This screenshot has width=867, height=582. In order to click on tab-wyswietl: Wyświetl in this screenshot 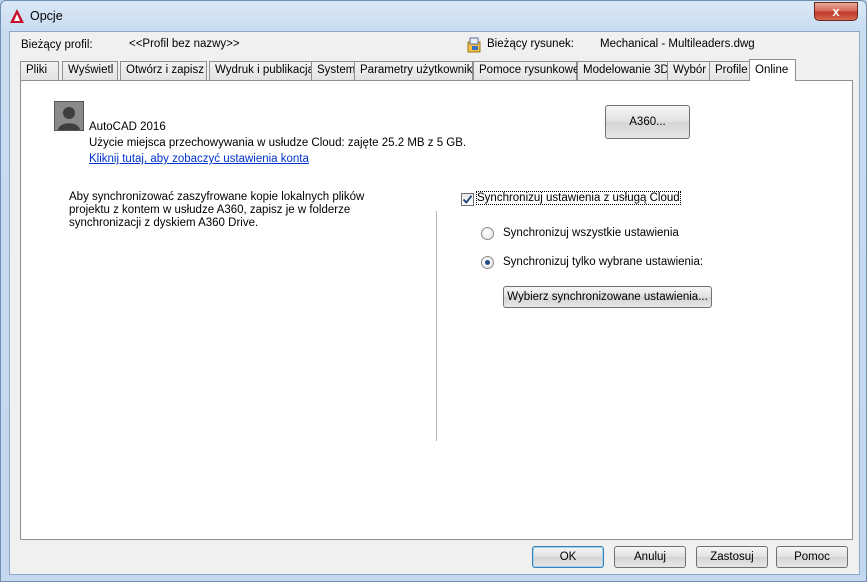, I will do `click(90, 70)`.